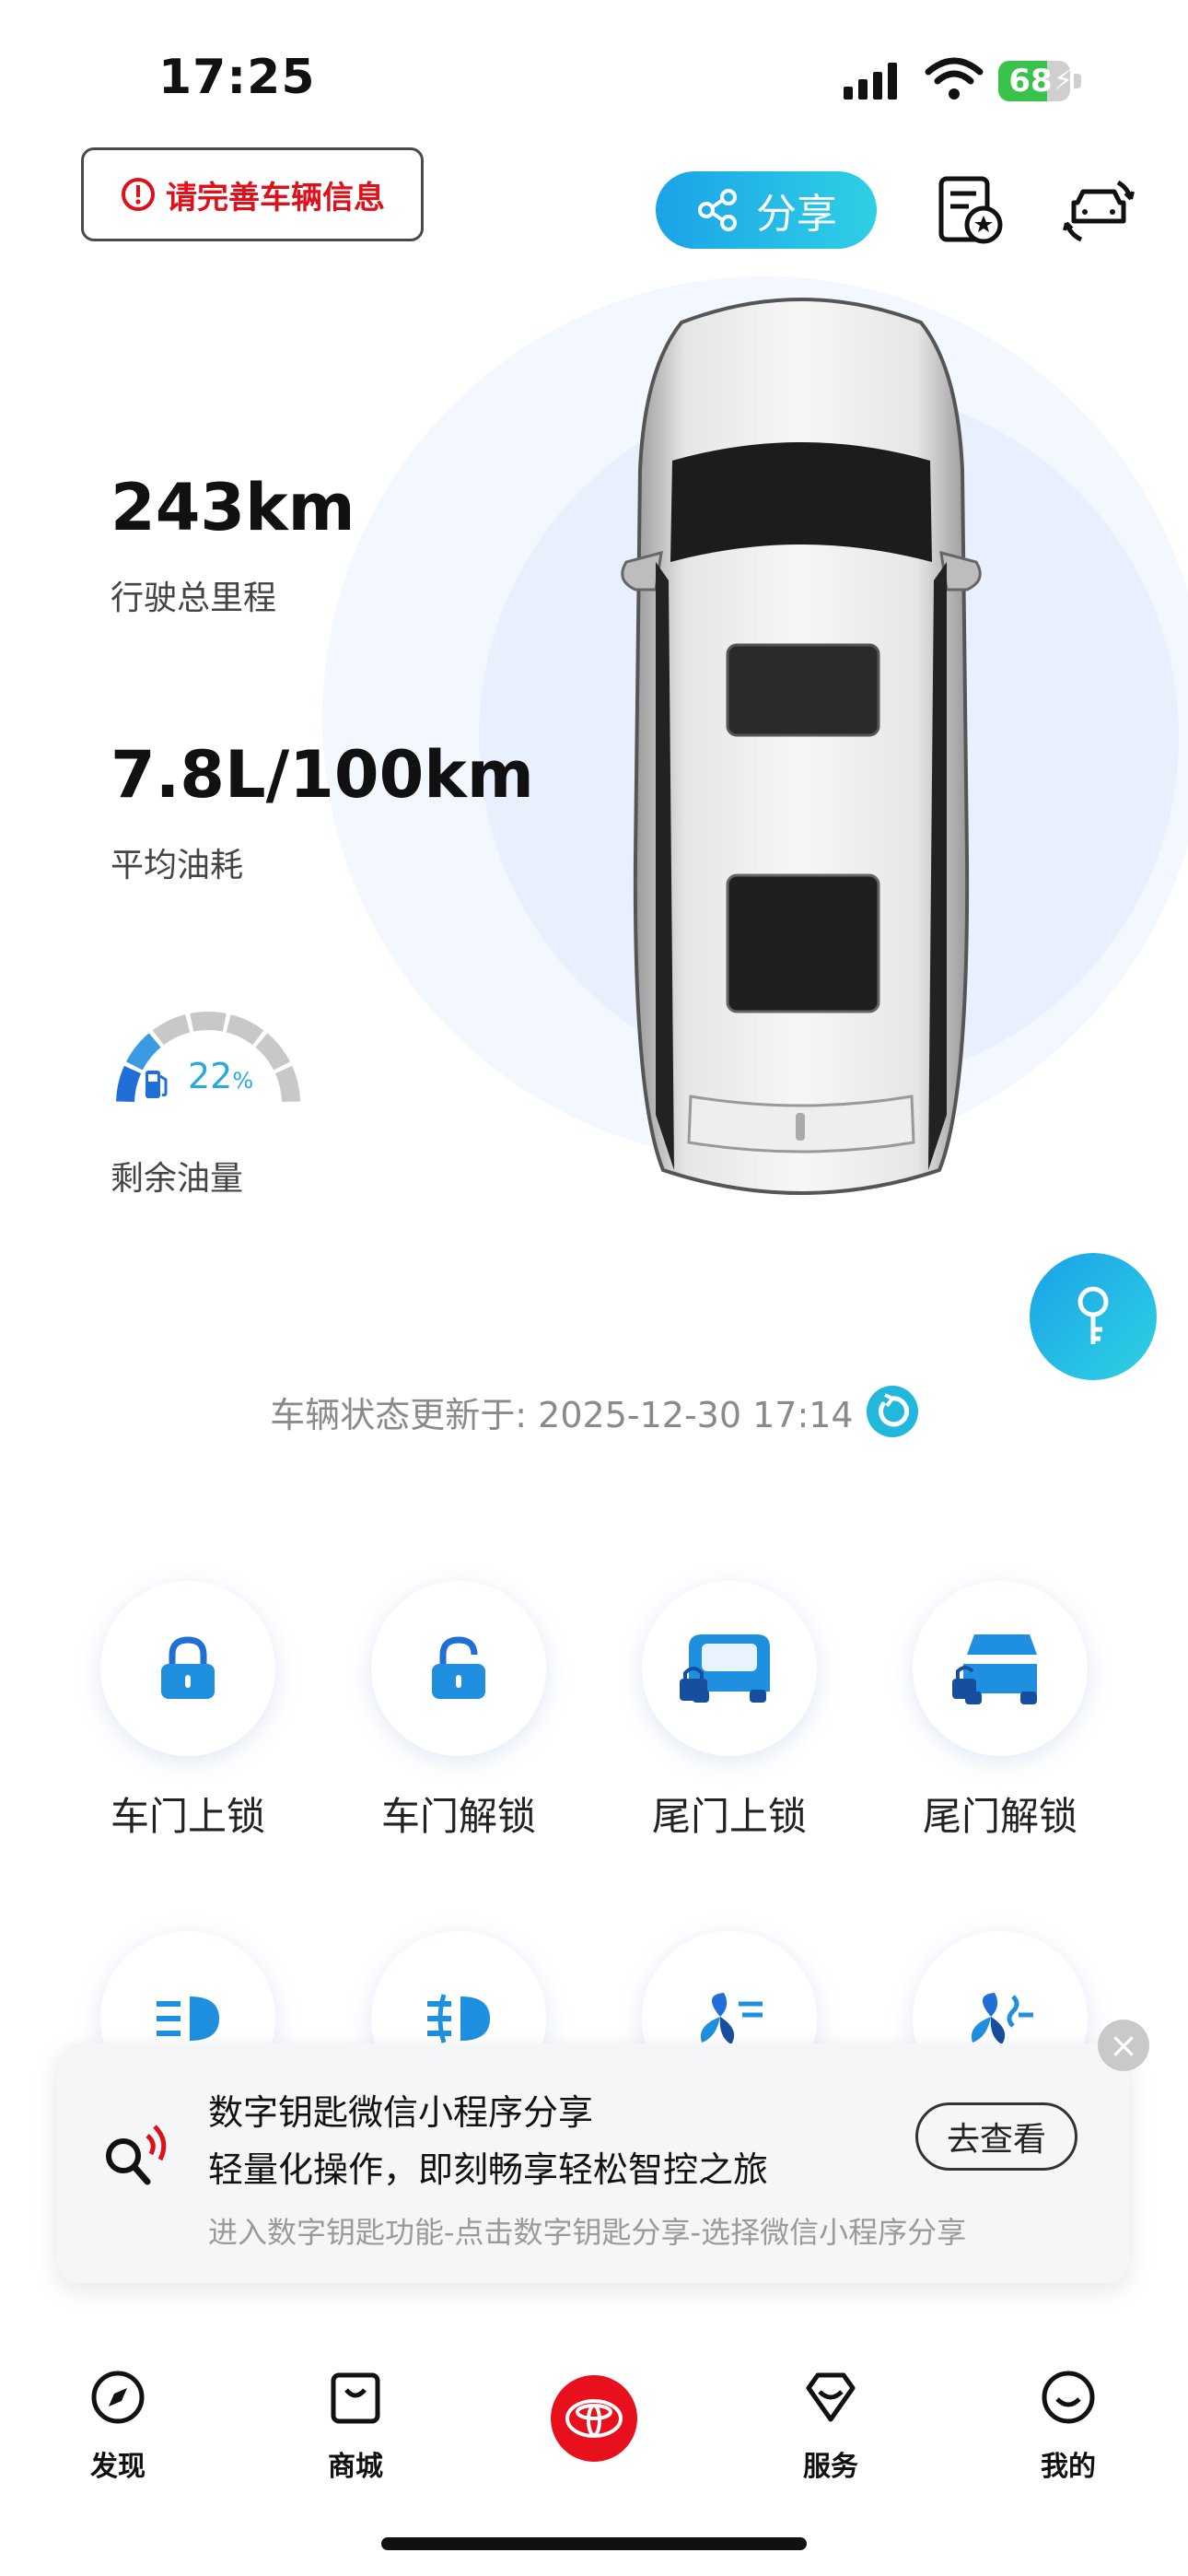 This screenshot has height=2576, width=1188. I want to click on close-icon: ×, so click(1123, 2045).